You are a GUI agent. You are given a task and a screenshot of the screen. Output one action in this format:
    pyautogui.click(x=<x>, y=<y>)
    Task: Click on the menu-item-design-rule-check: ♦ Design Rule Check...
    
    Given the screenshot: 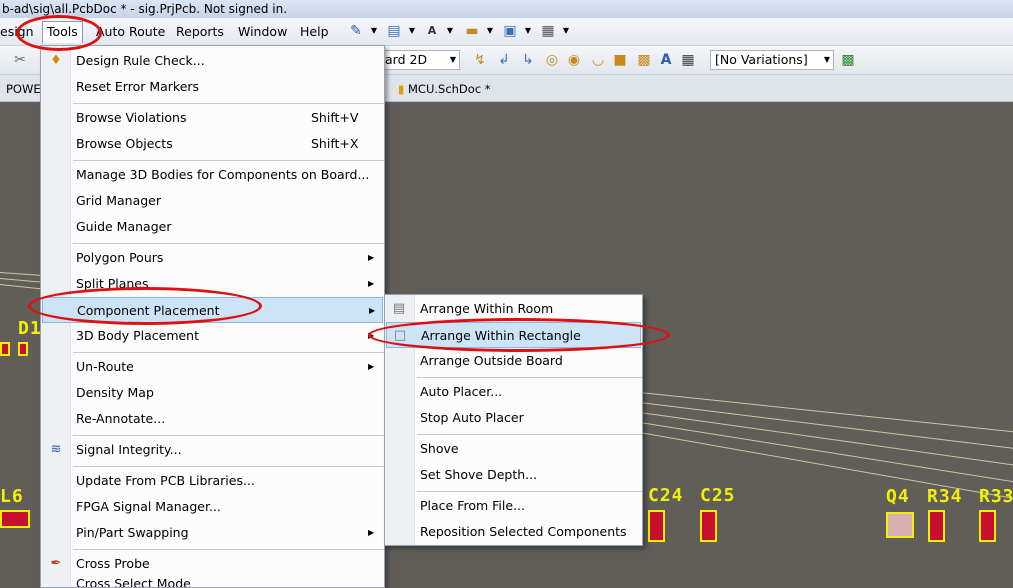 What is the action you would take?
    pyautogui.click(x=212, y=61)
    